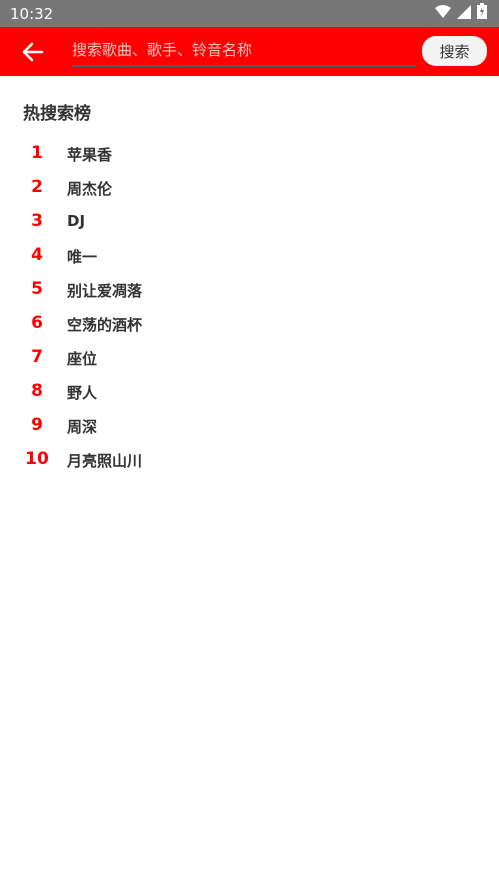 Image resolution: width=499 pixels, height=887 pixels. I want to click on hot-search-rank: 3, so click(37, 221).